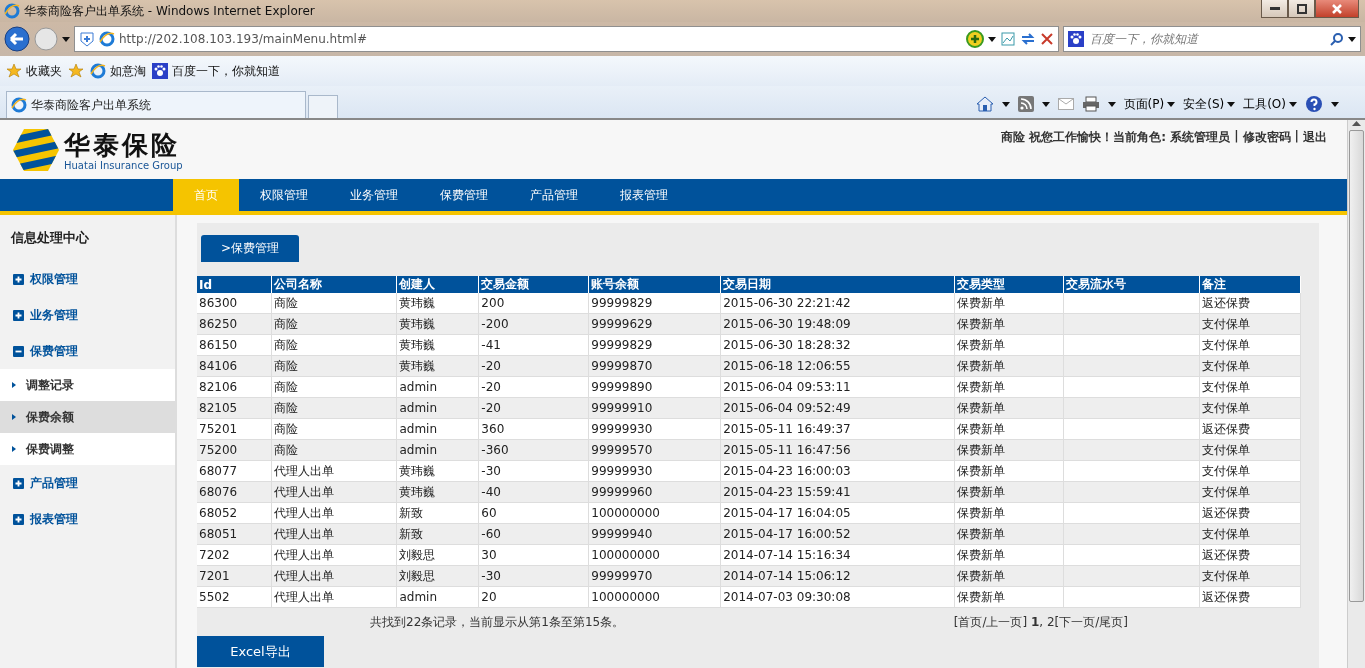 Image resolution: width=1365 pixels, height=668 pixels. I want to click on table-cell: 2015-06-18 12:06:55, so click(837, 366).